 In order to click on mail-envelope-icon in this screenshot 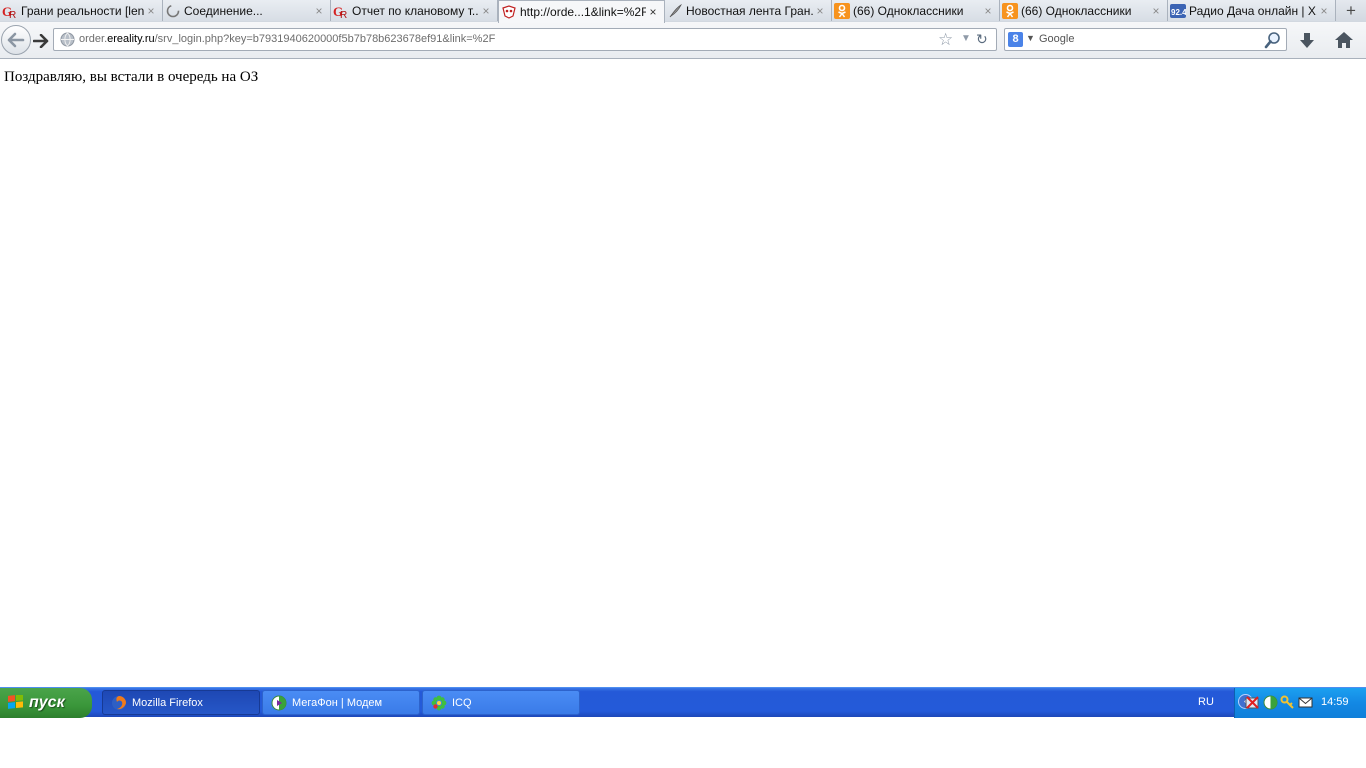, I will do `click(1305, 702)`.